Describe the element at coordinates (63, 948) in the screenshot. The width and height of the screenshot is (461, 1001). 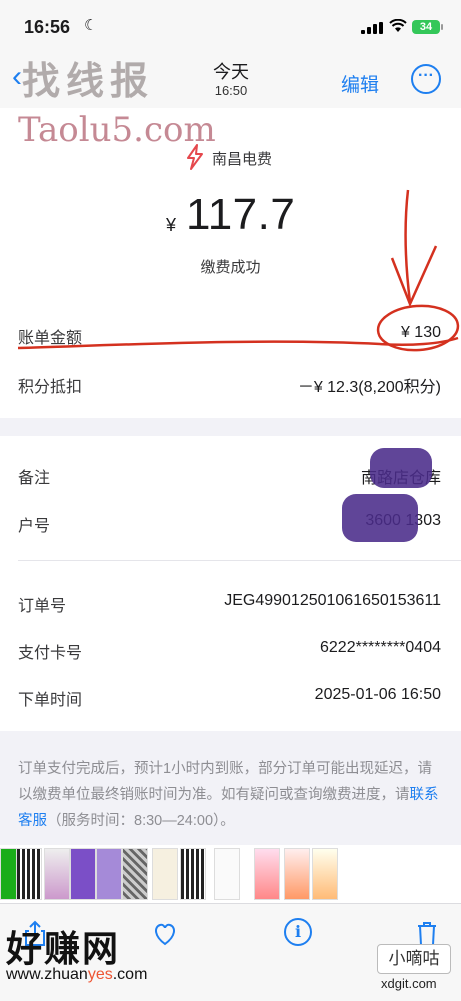
I see `watermark-bottom: 好赚网` at that location.